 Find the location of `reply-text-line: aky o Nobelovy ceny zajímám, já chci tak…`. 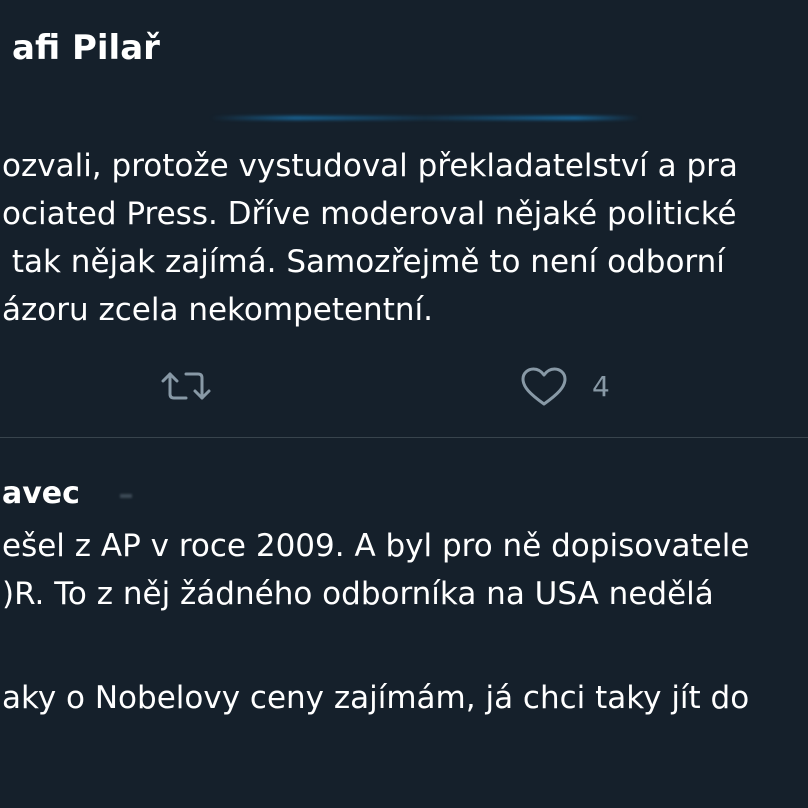

reply-text-line: aky o Nobelovy ceny zajímám, já chci tak… is located at coordinates (376, 698).